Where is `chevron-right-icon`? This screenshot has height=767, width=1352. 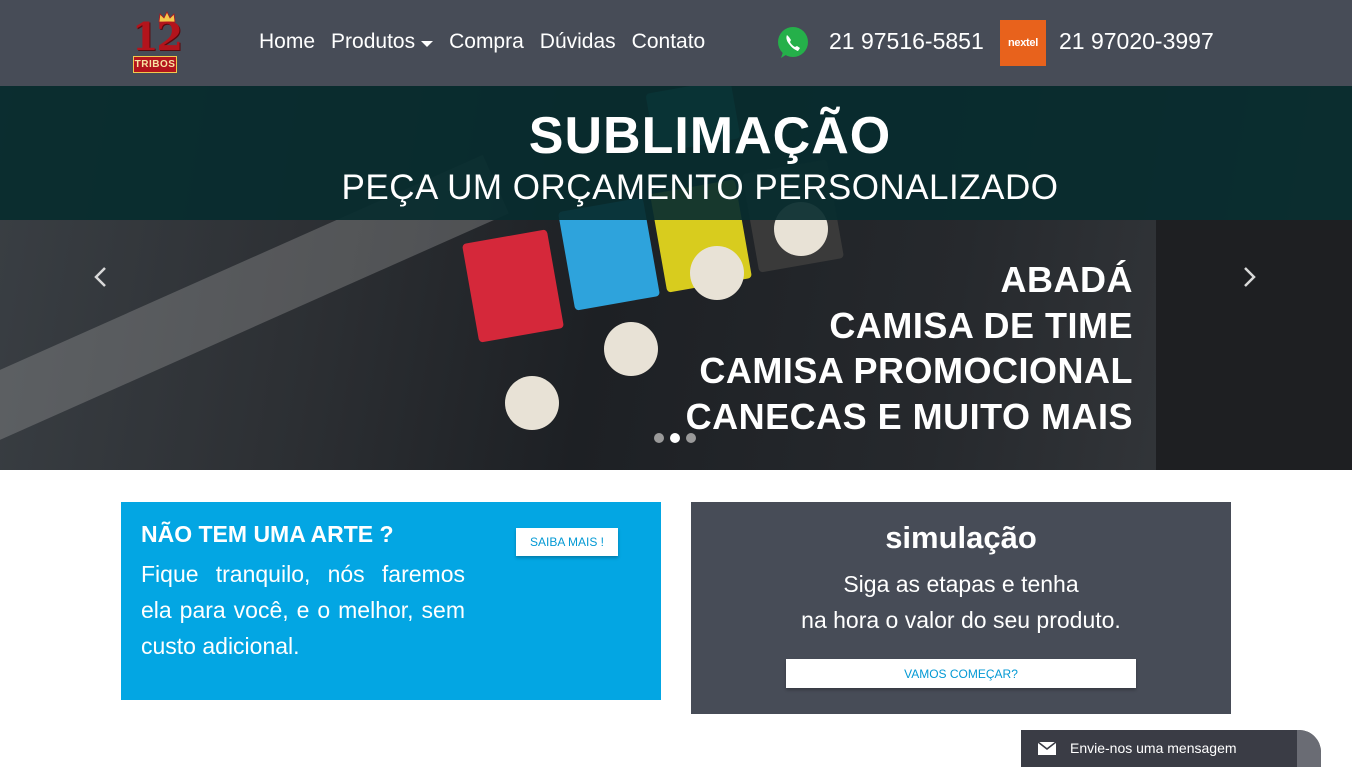
chevron-right-icon is located at coordinates (1250, 277).